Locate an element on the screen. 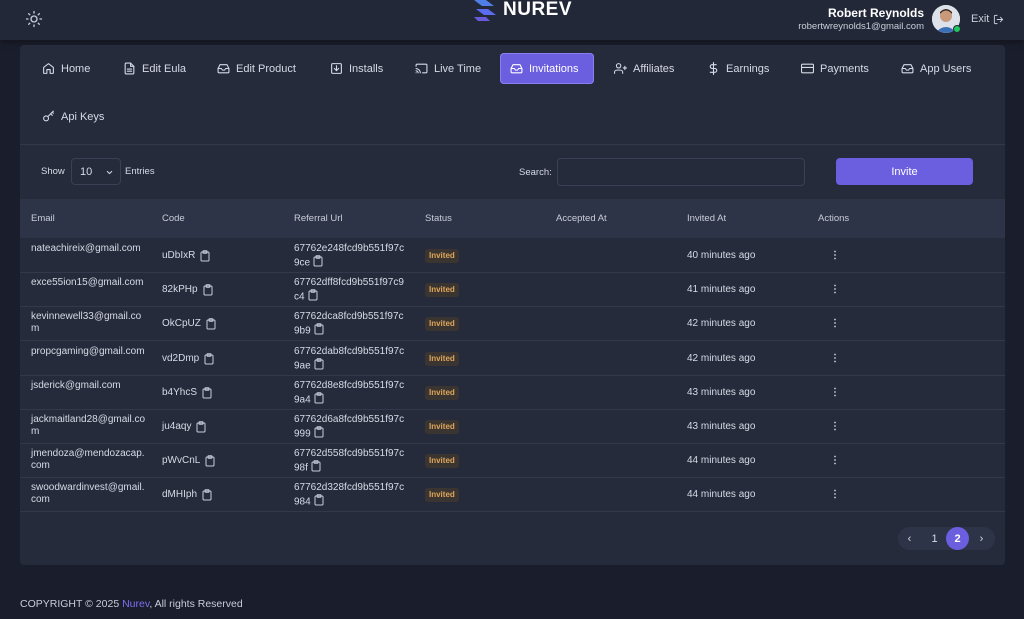  tab-invitations: Invitations is located at coordinates (547, 68).